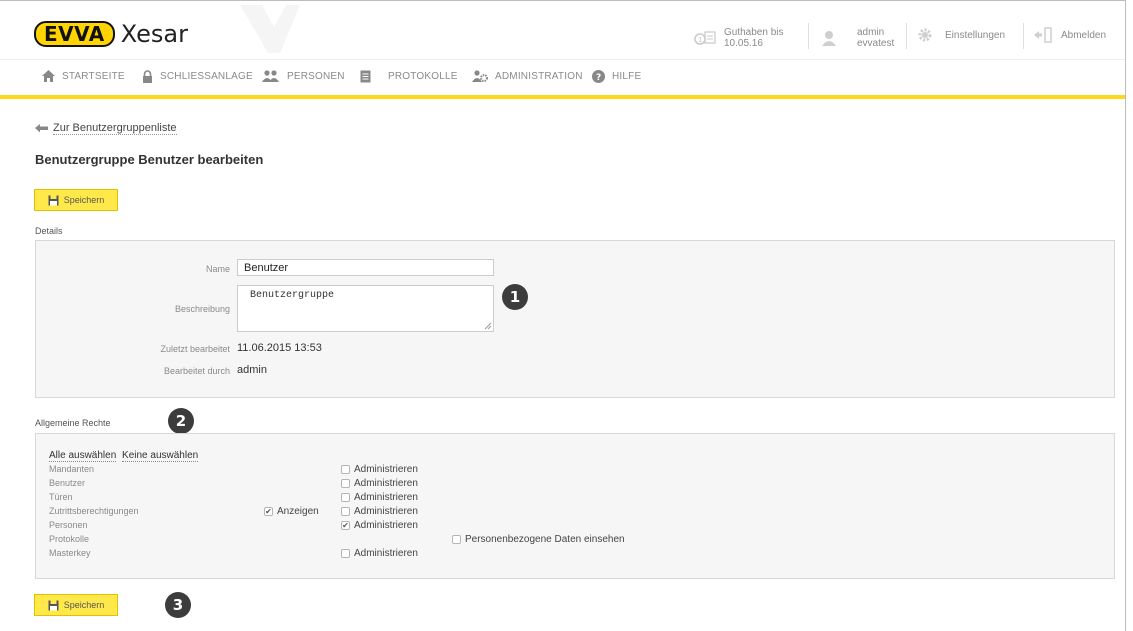 The image size is (1133, 631). Describe the element at coordinates (456, 539) in the screenshot. I see `personal-data-checkbox` at that location.